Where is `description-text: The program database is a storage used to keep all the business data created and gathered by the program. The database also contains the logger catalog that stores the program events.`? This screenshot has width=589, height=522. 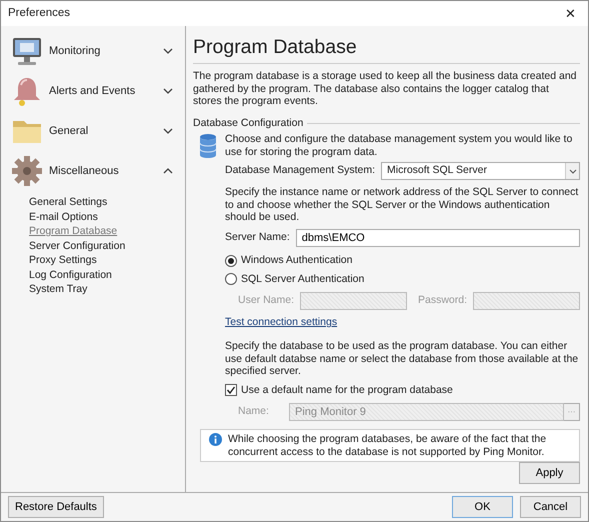
description-text: The program database is a storage used to keep all the business data created and gathered by the program. The database also contains the logger catalog that stores the program events. is located at coordinates (385, 89).